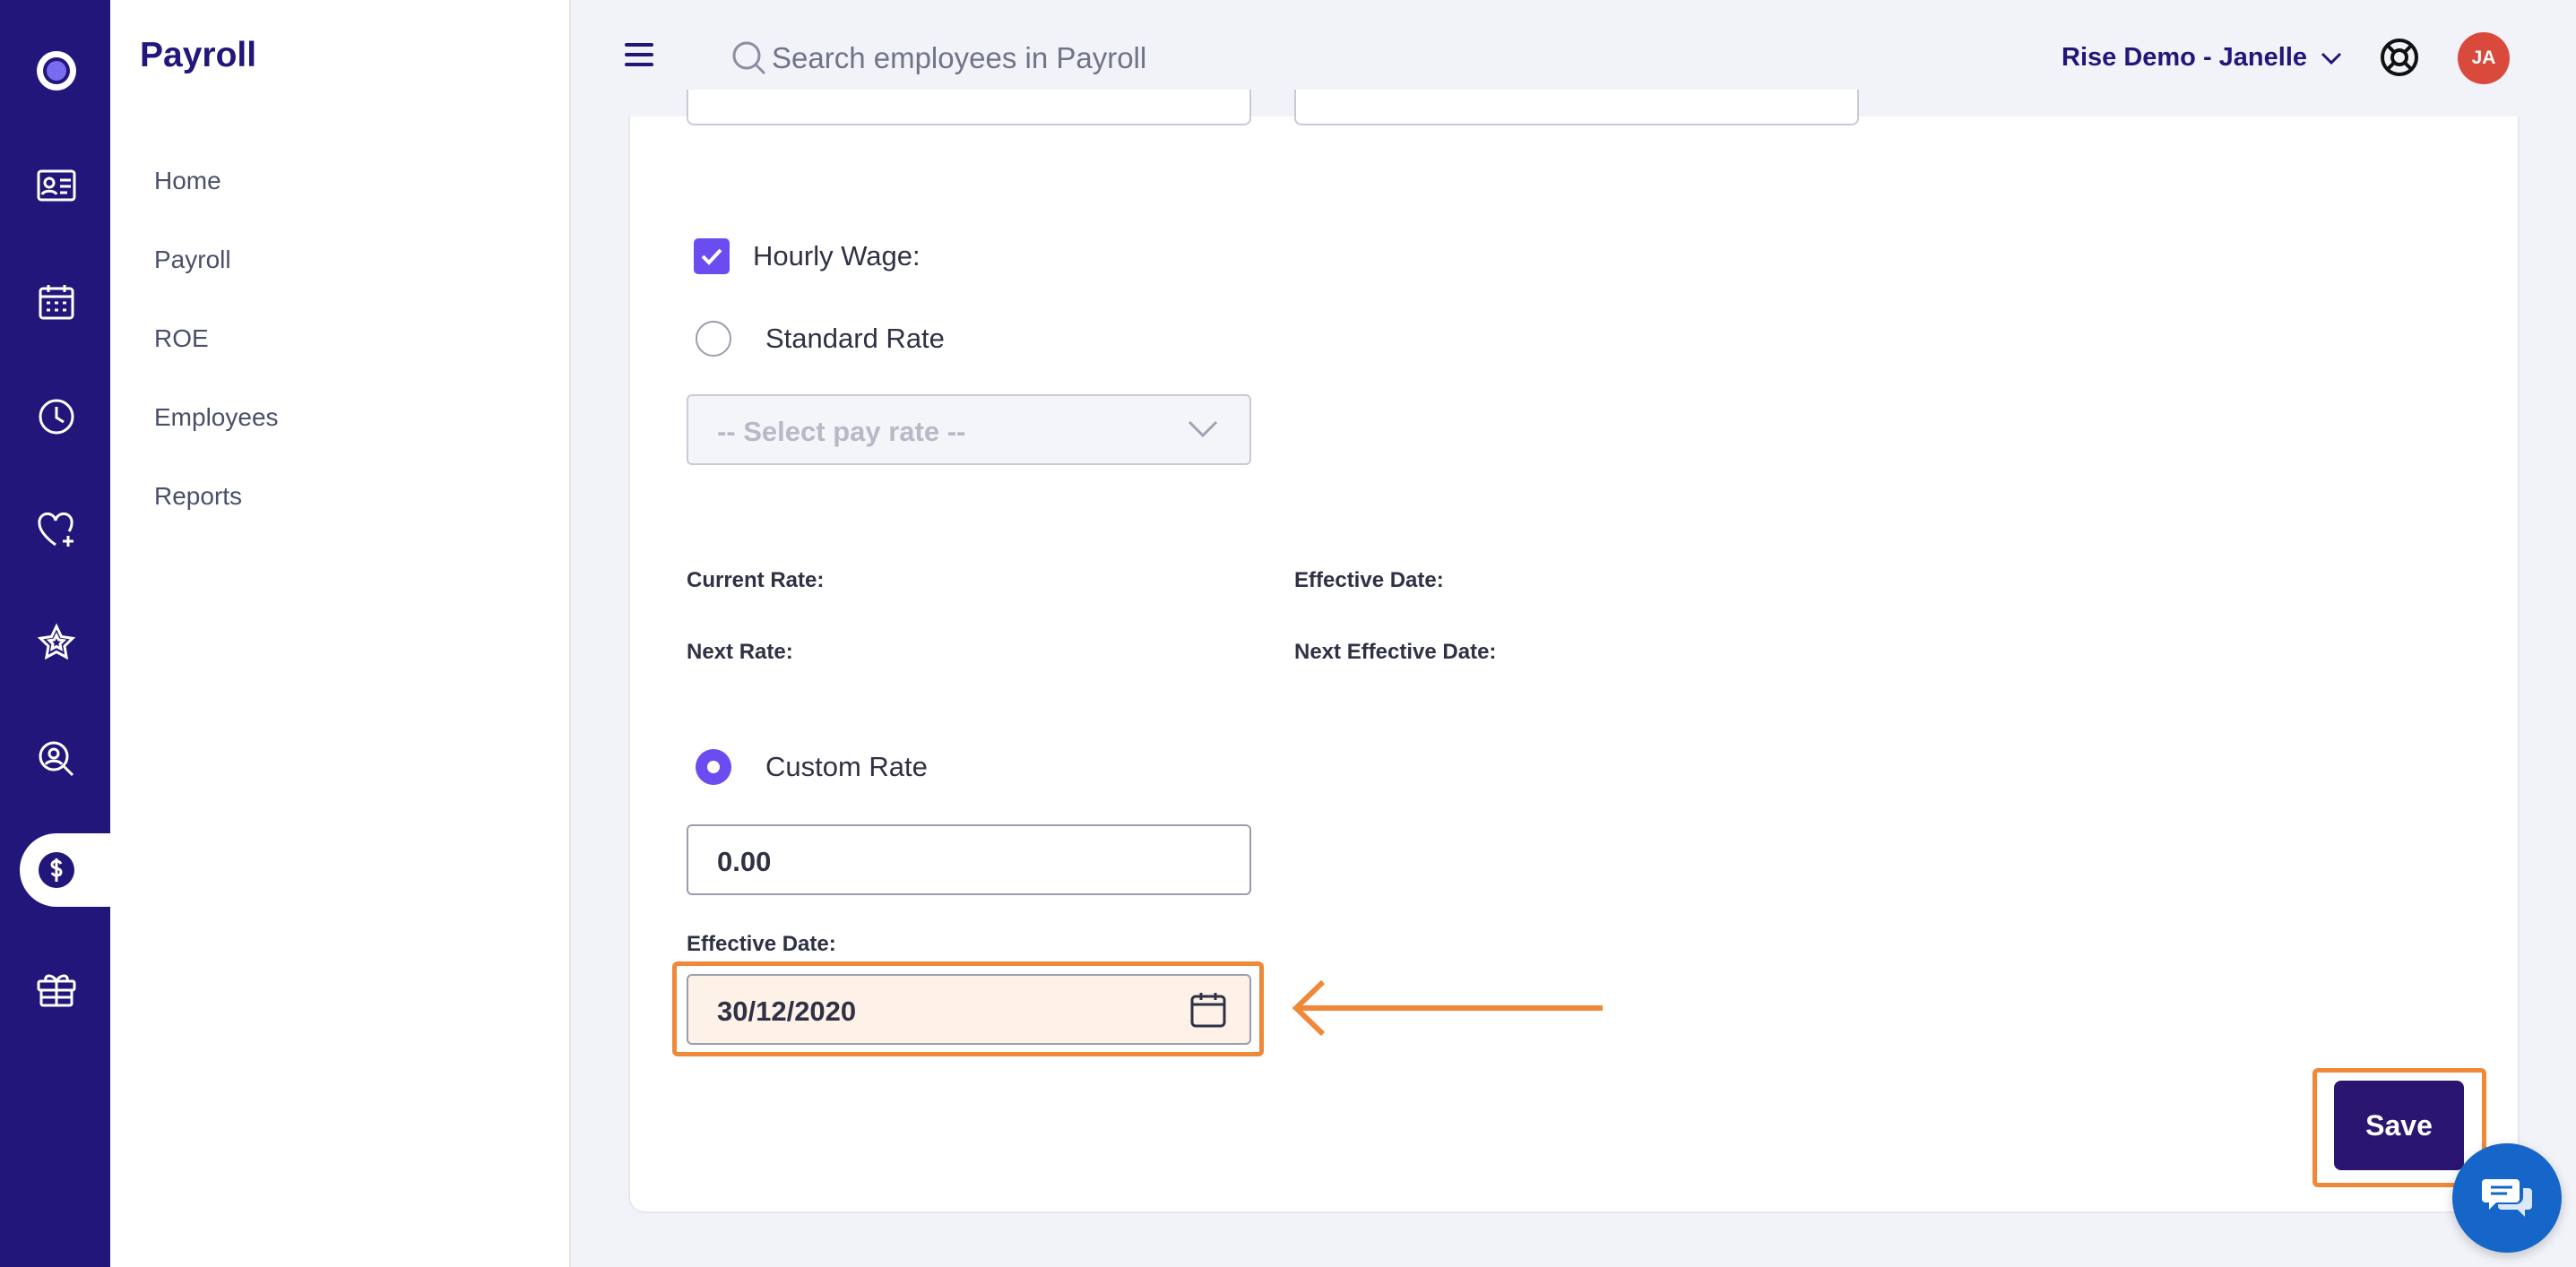  What do you see at coordinates (56, 71) in the screenshot?
I see `logo-icon` at bounding box center [56, 71].